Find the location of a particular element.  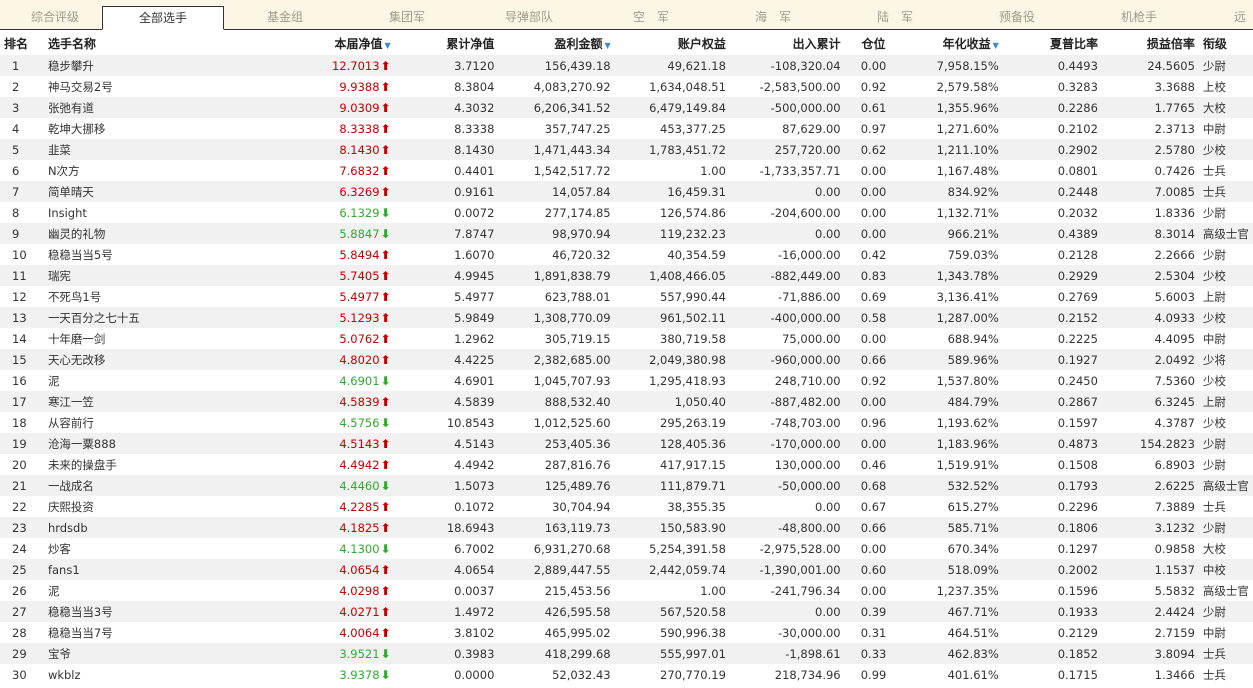

pl-ratio-cell: 2.0492 is located at coordinates (1174, 359).